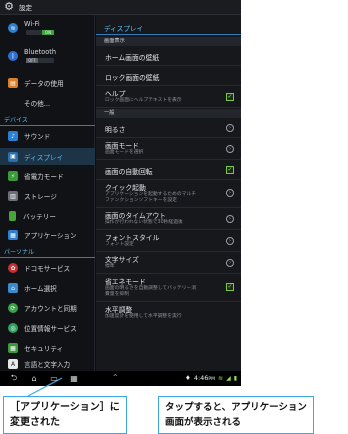 Image resolution: width=348 pixels, height=434 pixels. What do you see at coordinates (236, 407) in the screenshot?
I see `callout-right-line1: タップすると、アプリケーション` at bounding box center [236, 407].